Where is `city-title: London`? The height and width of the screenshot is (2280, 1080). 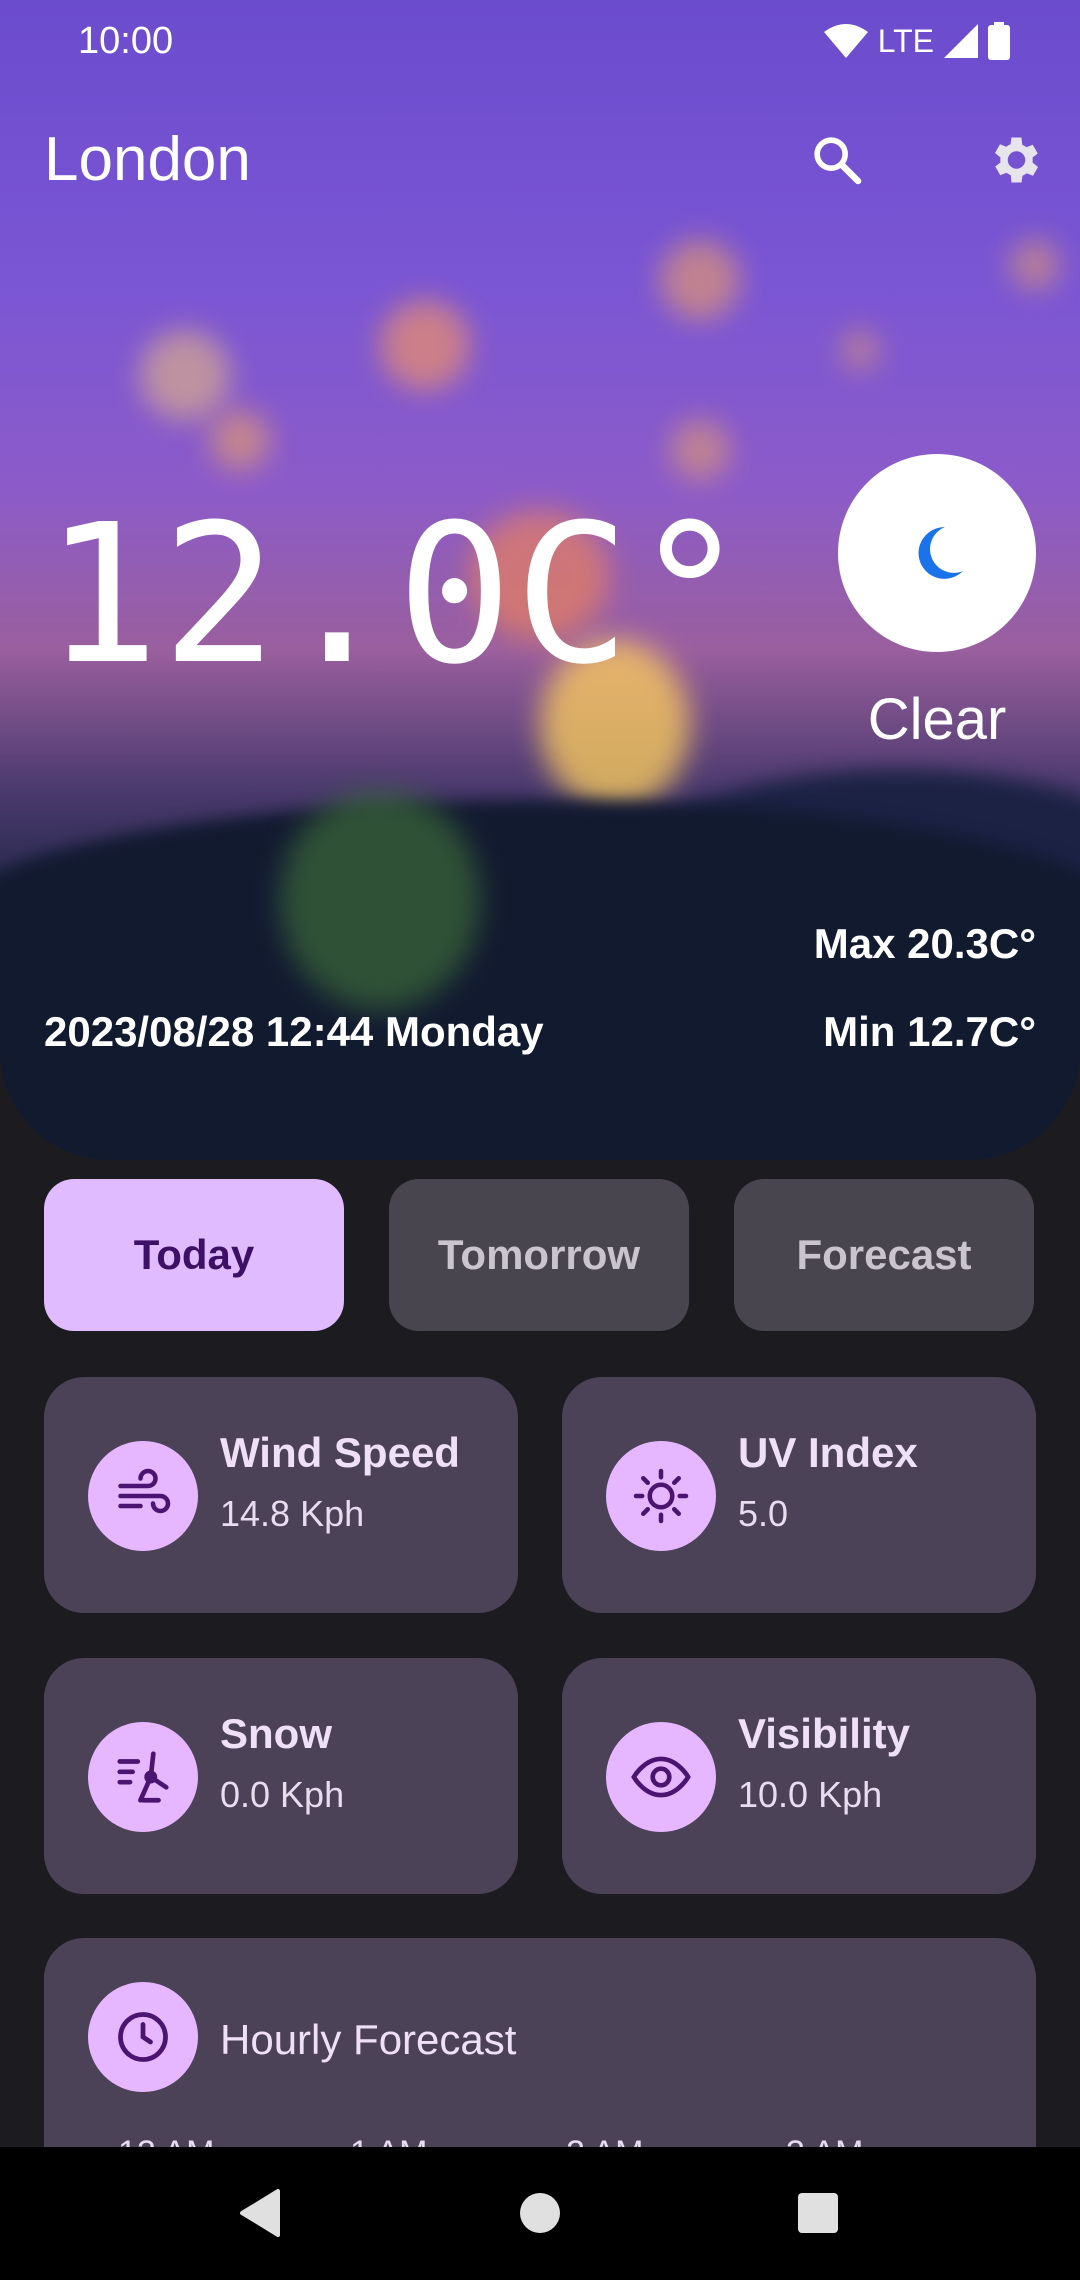
city-title: London is located at coordinates (147, 159).